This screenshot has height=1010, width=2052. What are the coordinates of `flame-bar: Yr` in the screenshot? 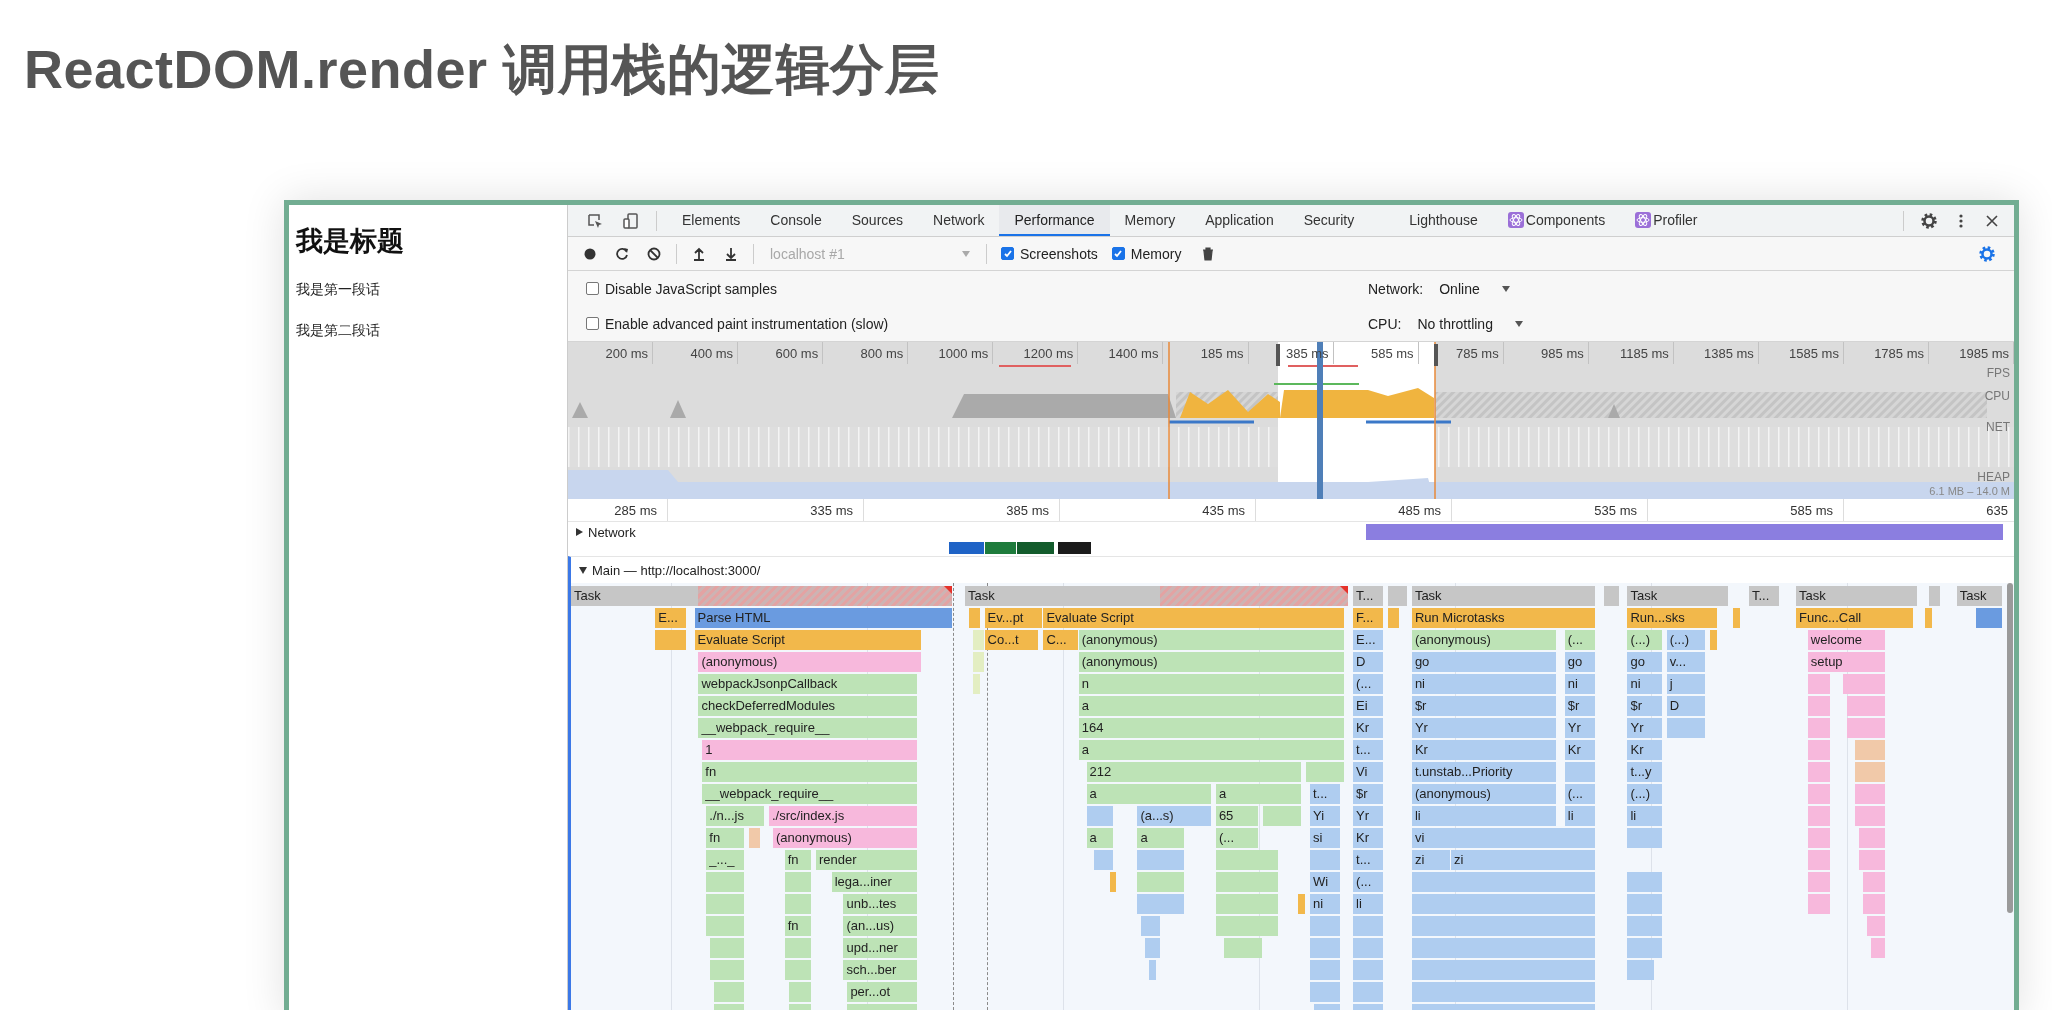 It's located at (1580, 728).